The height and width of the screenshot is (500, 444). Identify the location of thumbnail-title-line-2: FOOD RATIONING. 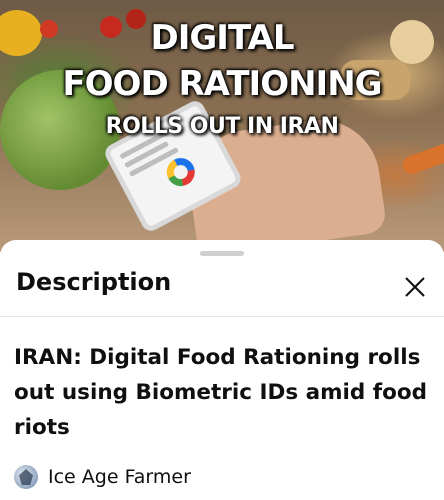
(222, 84).